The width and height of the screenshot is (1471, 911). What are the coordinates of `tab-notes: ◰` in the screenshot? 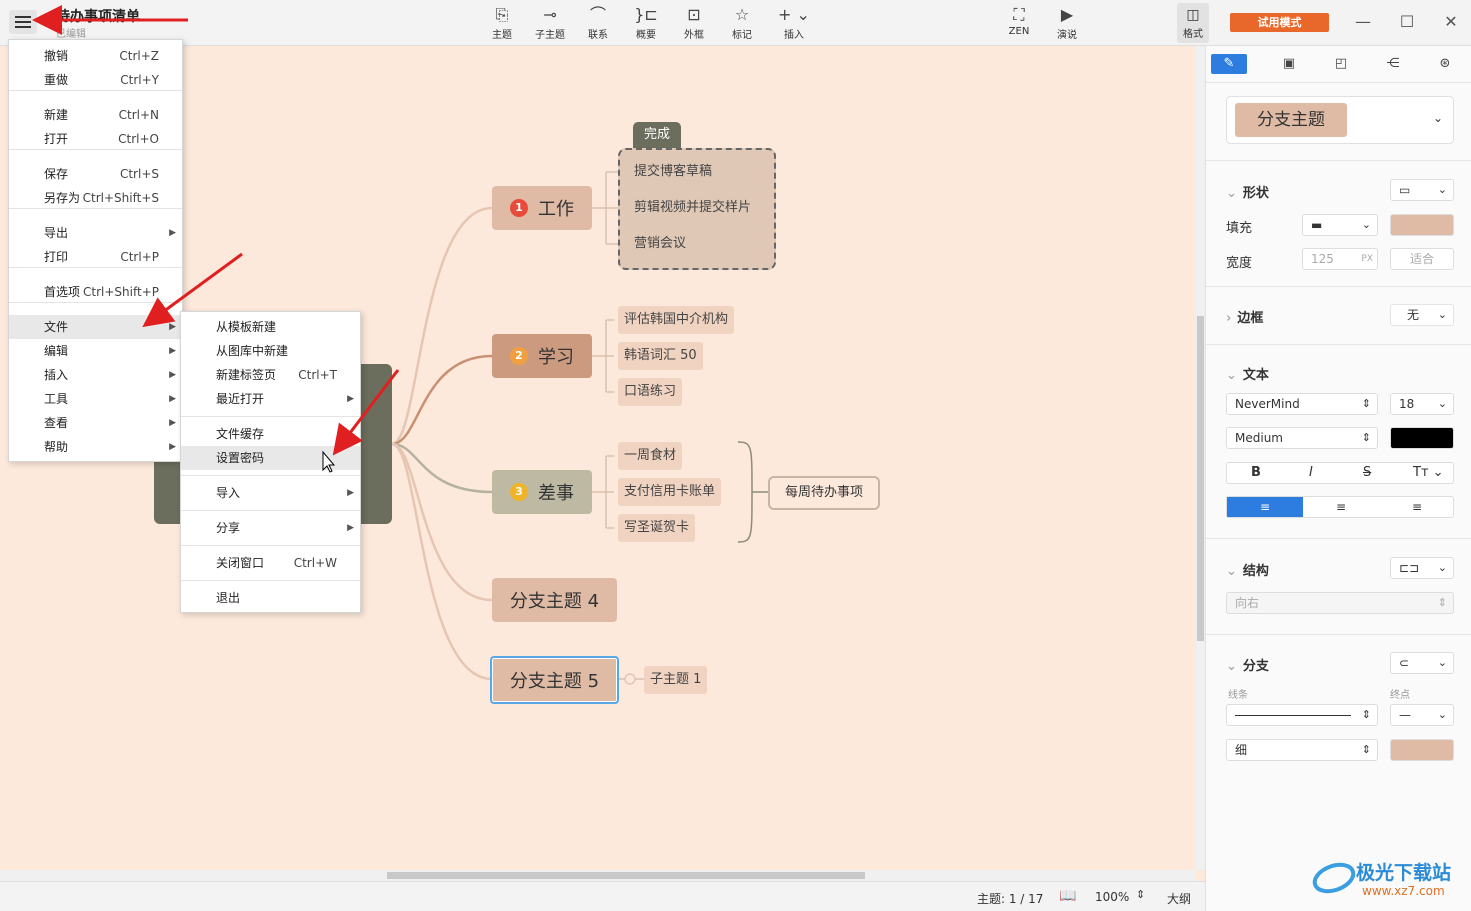 It's located at (1341, 64).